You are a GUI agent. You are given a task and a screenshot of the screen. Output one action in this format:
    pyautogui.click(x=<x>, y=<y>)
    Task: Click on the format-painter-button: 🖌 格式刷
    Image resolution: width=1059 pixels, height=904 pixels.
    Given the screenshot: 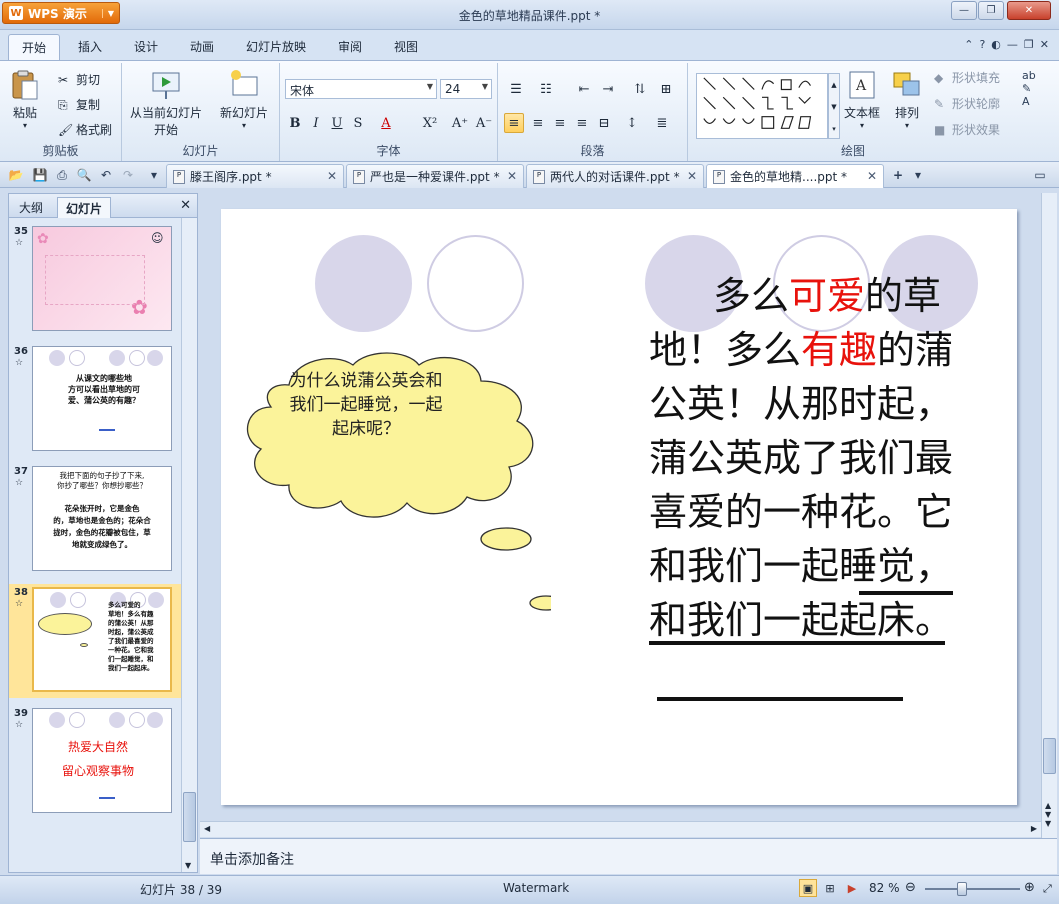 What is the action you would take?
    pyautogui.click(x=85, y=129)
    